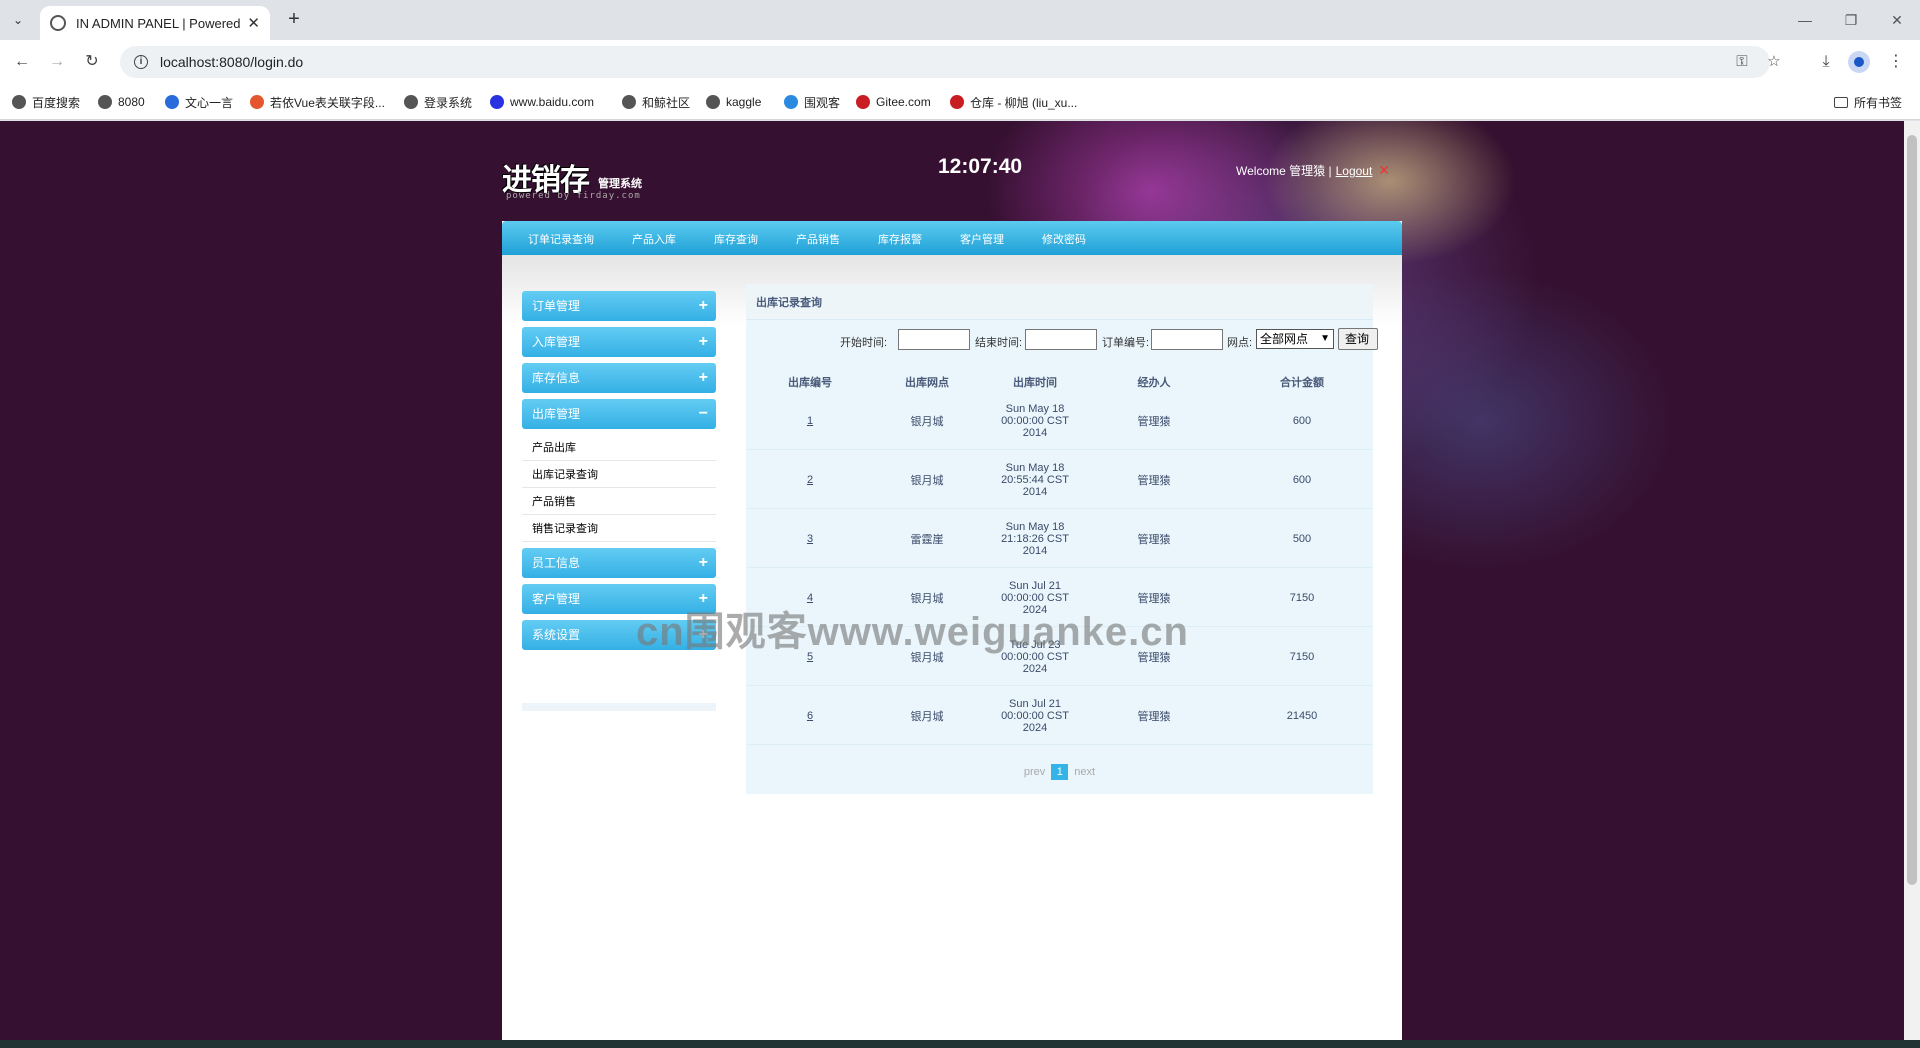 This screenshot has height=1048, width=1920. I want to click on bookmark-item: 百度搜索, so click(46, 102).